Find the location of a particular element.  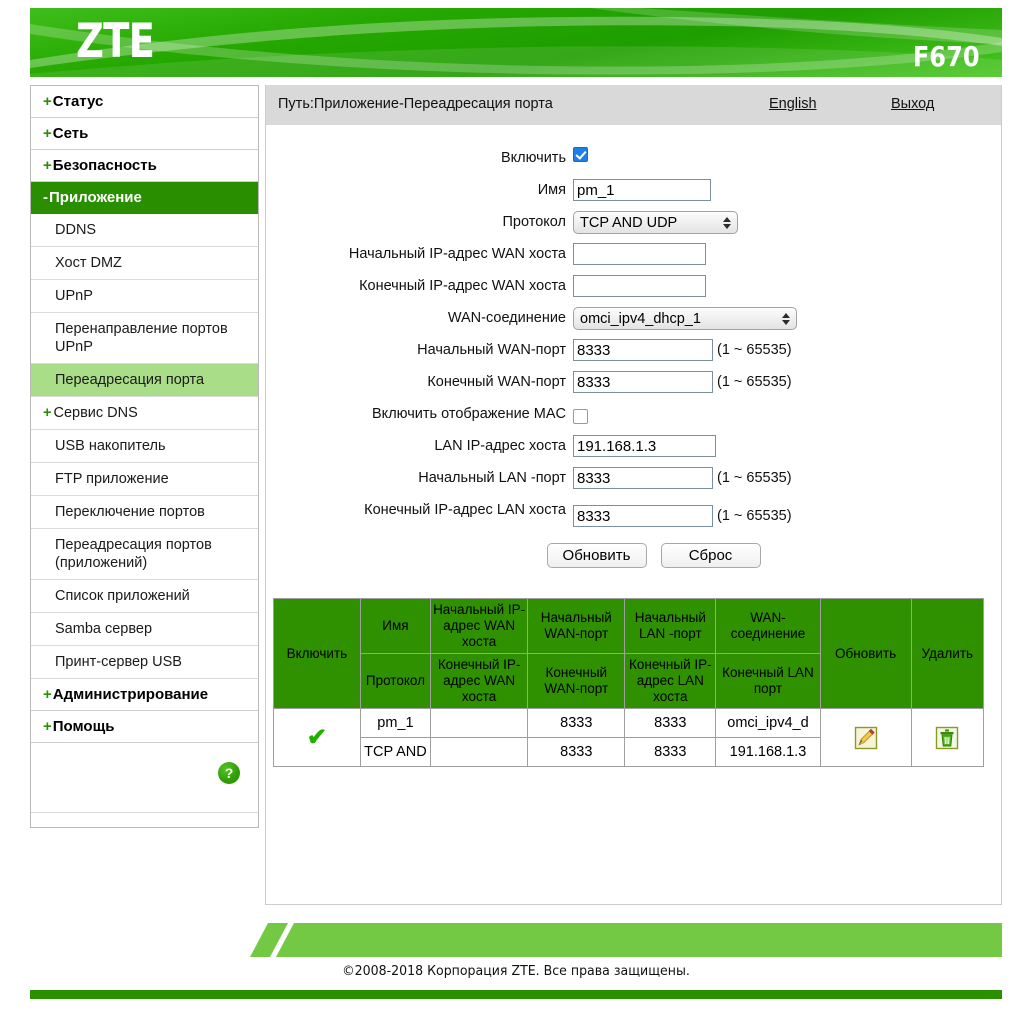

breadcrumb: Путь:Приложение-Переадресация порта is located at coordinates (415, 104).